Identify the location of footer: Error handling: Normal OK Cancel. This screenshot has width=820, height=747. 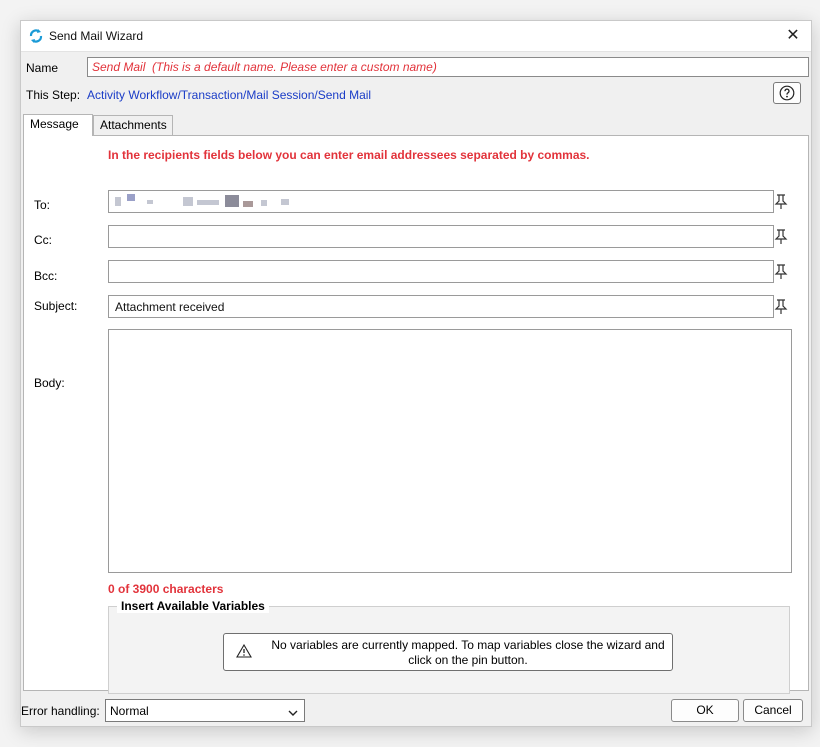
(416, 710).